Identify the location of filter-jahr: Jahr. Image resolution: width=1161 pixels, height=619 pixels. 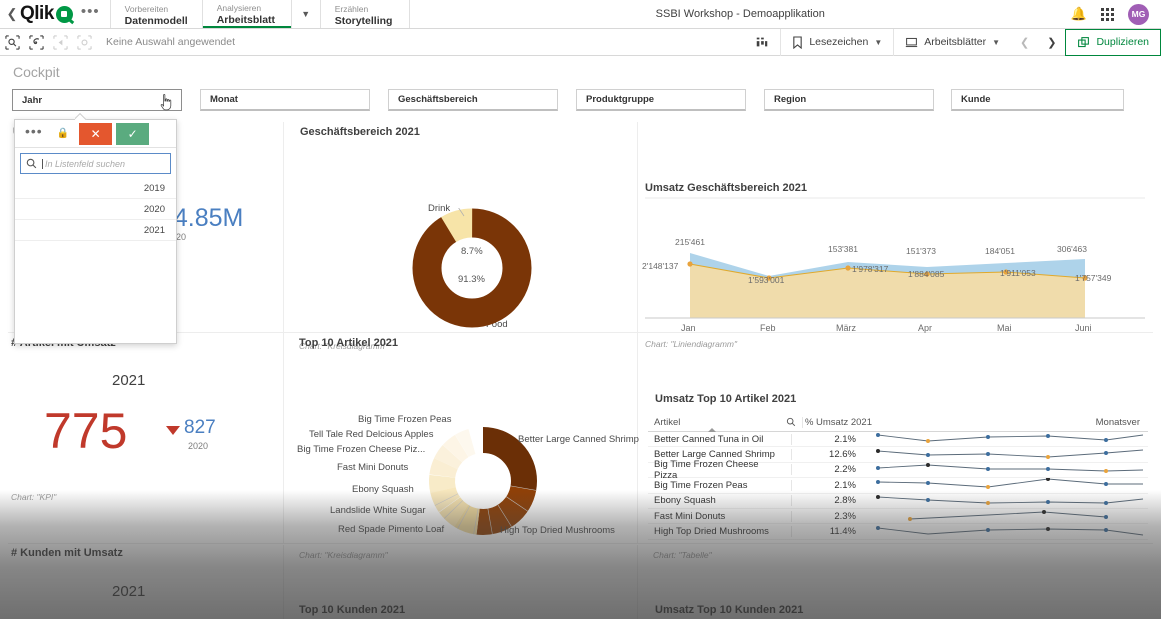
(97, 100).